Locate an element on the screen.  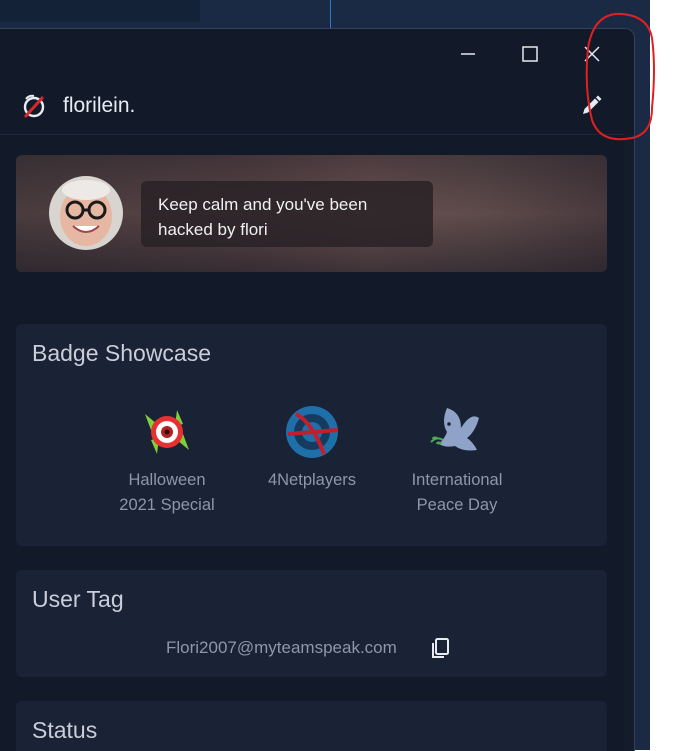
background-divider is located at coordinates (330, 14).